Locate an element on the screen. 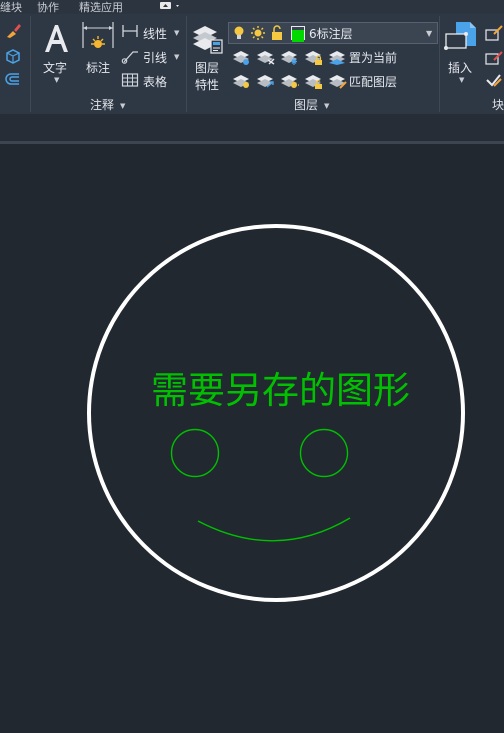 This screenshot has height=733, width=504. layer-properties-label-1: 图层 is located at coordinates (207, 67).